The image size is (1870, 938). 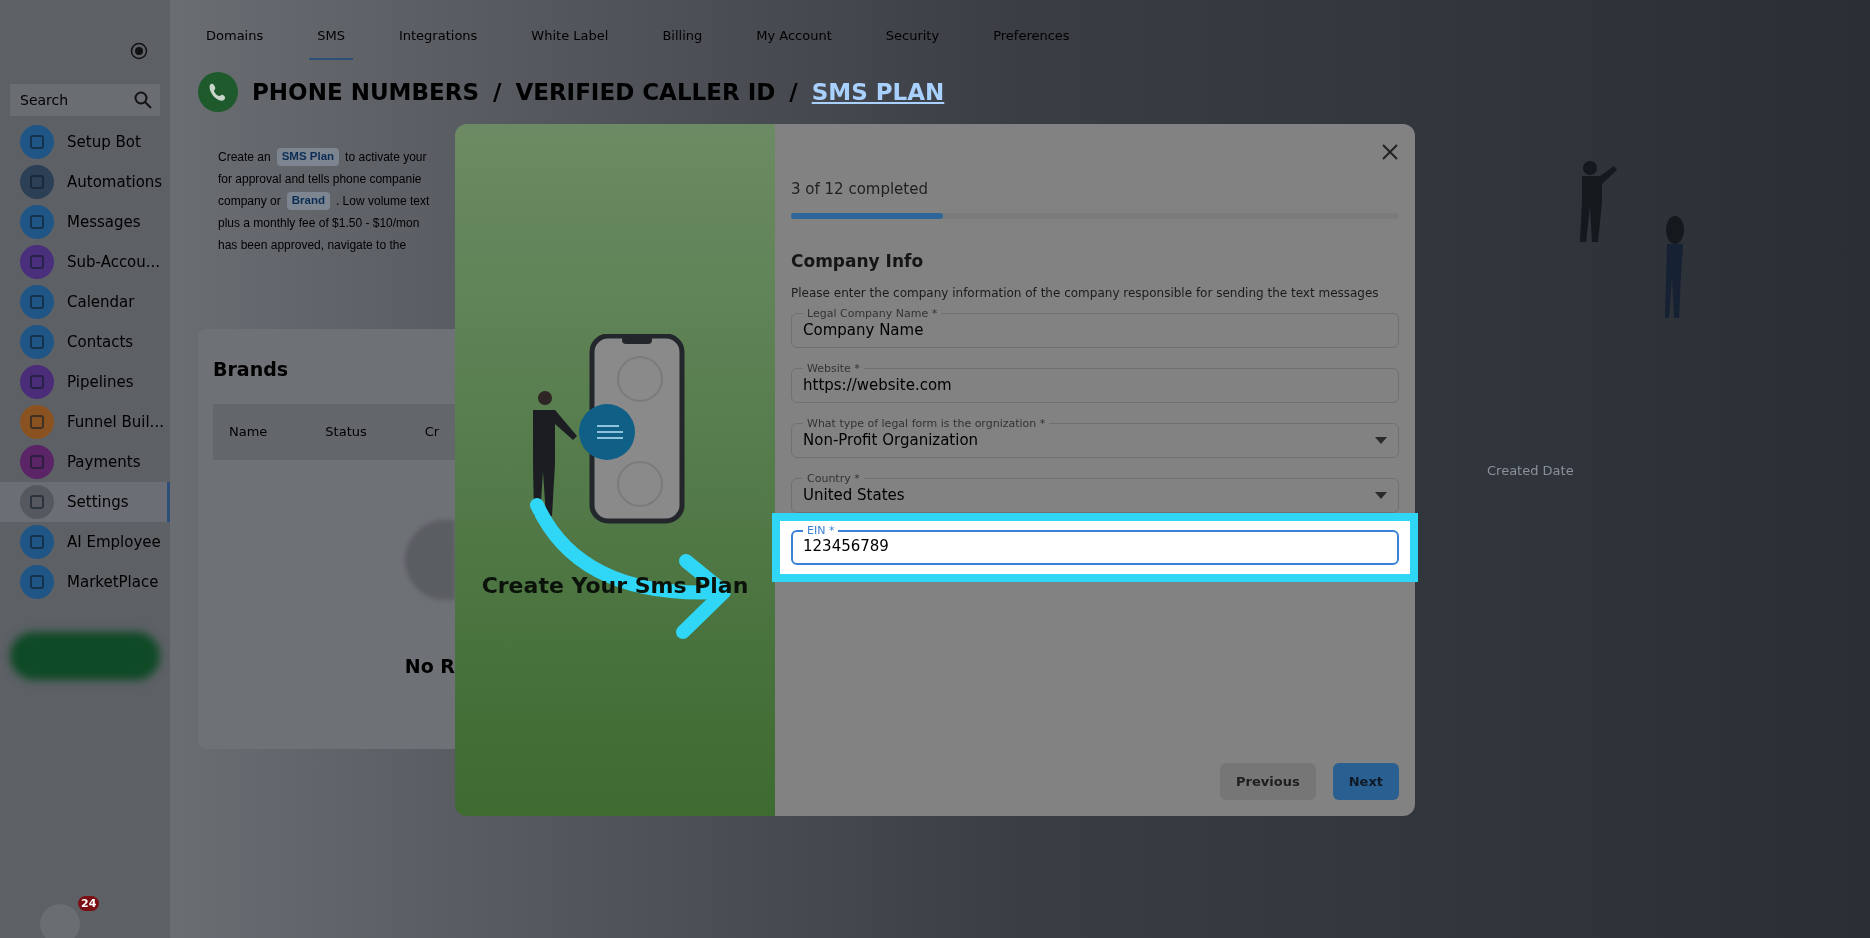 I want to click on section-title: Company Info, so click(x=858, y=261).